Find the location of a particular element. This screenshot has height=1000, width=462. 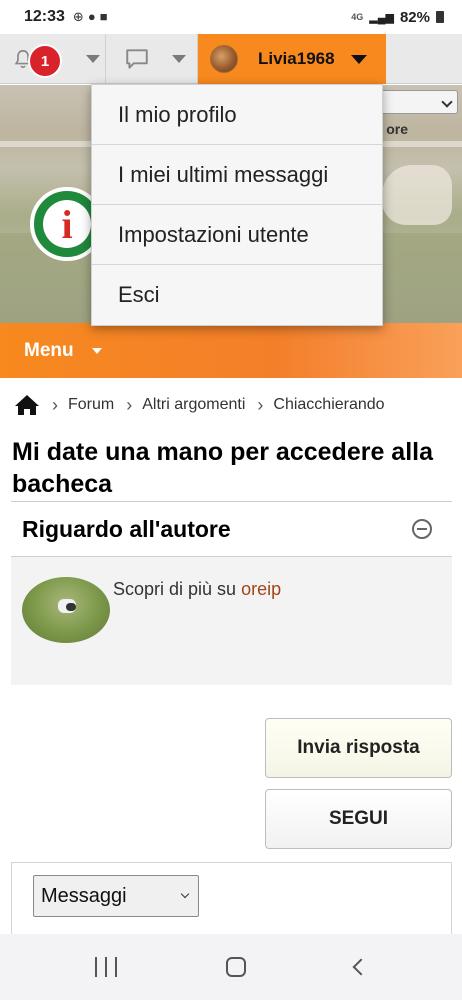

toyota-icon: ⊕ is located at coordinates (78, 16).